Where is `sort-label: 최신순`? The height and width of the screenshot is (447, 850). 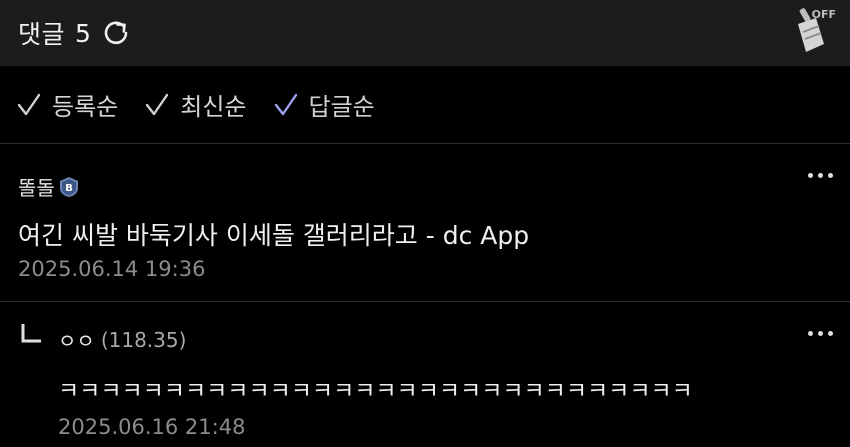
sort-label: 최신순 is located at coordinates (213, 107).